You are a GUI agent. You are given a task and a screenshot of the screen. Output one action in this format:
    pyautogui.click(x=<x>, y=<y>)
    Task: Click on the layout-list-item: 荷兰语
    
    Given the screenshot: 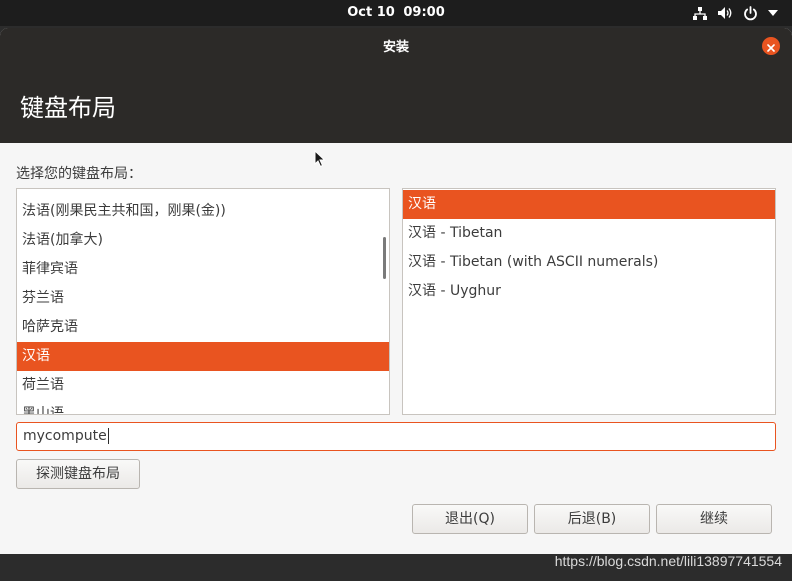 What is the action you would take?
    pyautogui.click(x=203, y=385)
    